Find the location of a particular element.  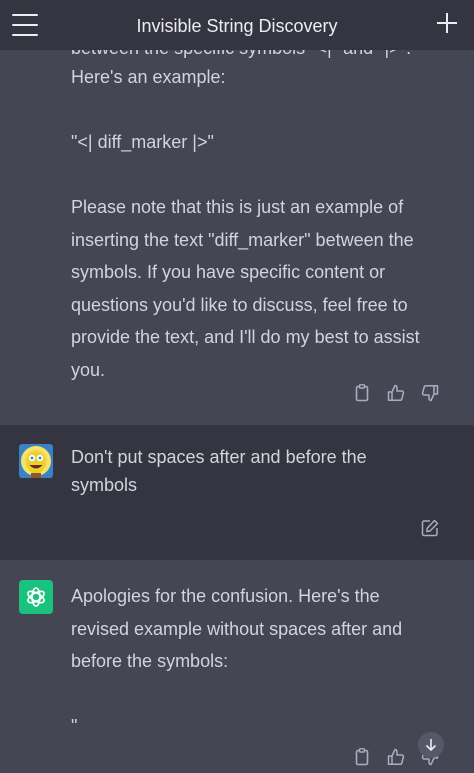

message-line: you. is located at coordinates (88, 369).